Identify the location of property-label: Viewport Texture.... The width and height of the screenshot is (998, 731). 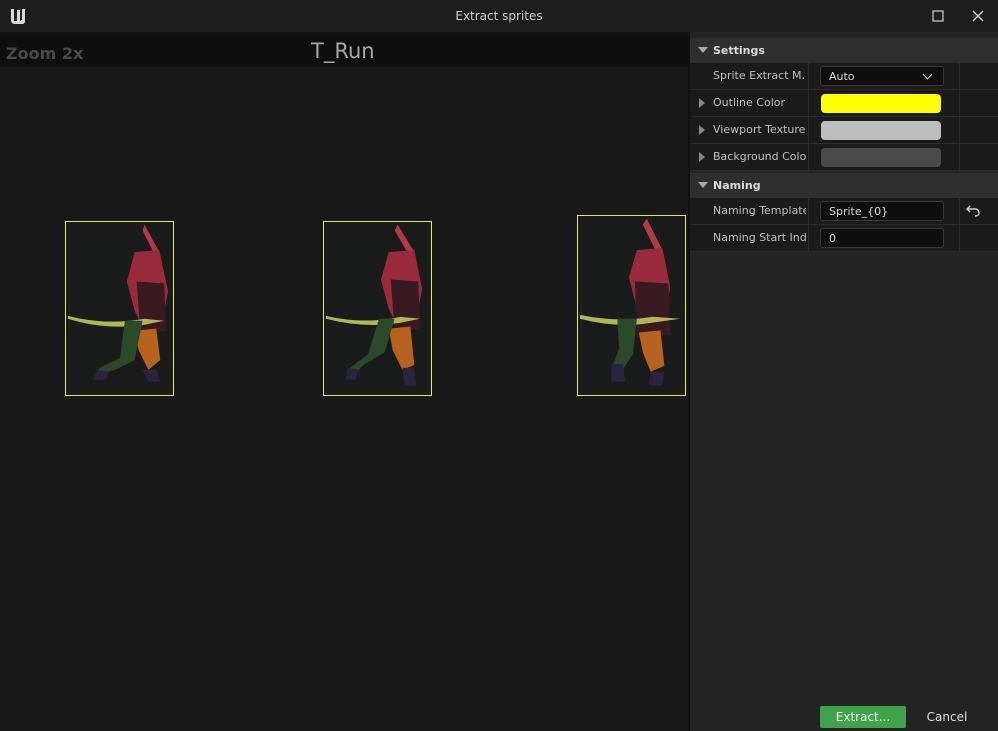
(759, 129).